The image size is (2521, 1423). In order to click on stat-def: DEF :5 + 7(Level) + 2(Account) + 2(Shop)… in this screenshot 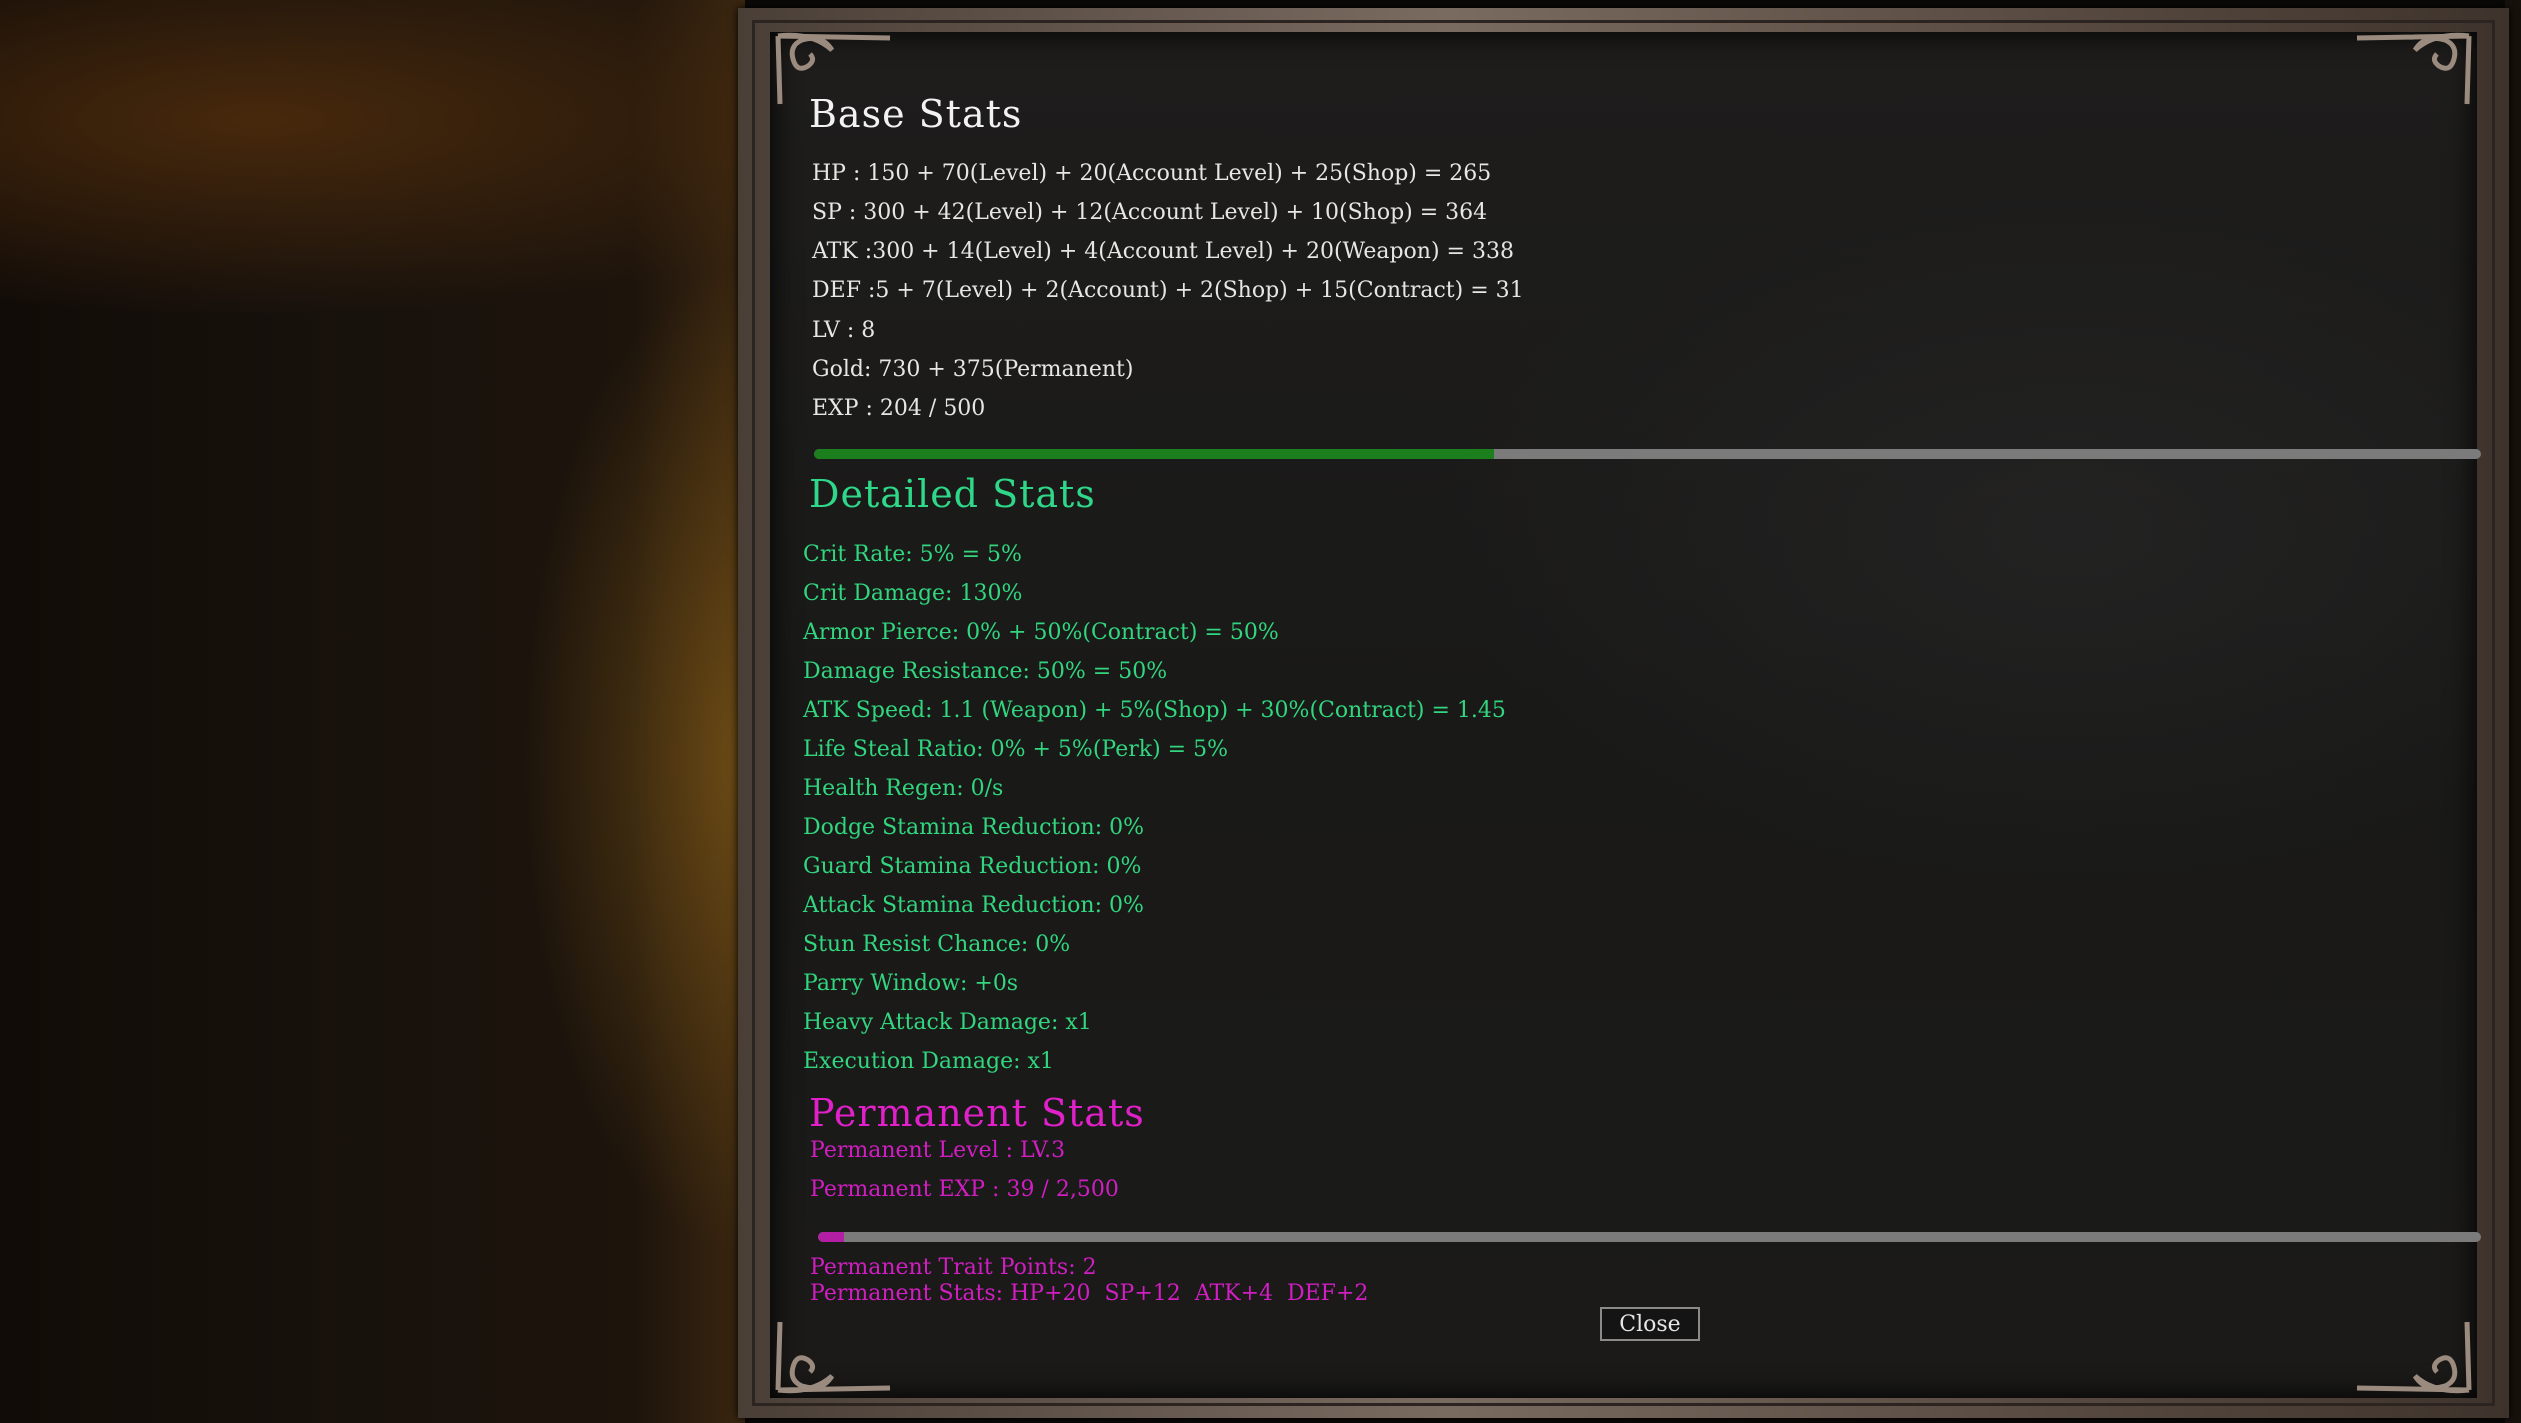, I will do `click(1168, 290)`.